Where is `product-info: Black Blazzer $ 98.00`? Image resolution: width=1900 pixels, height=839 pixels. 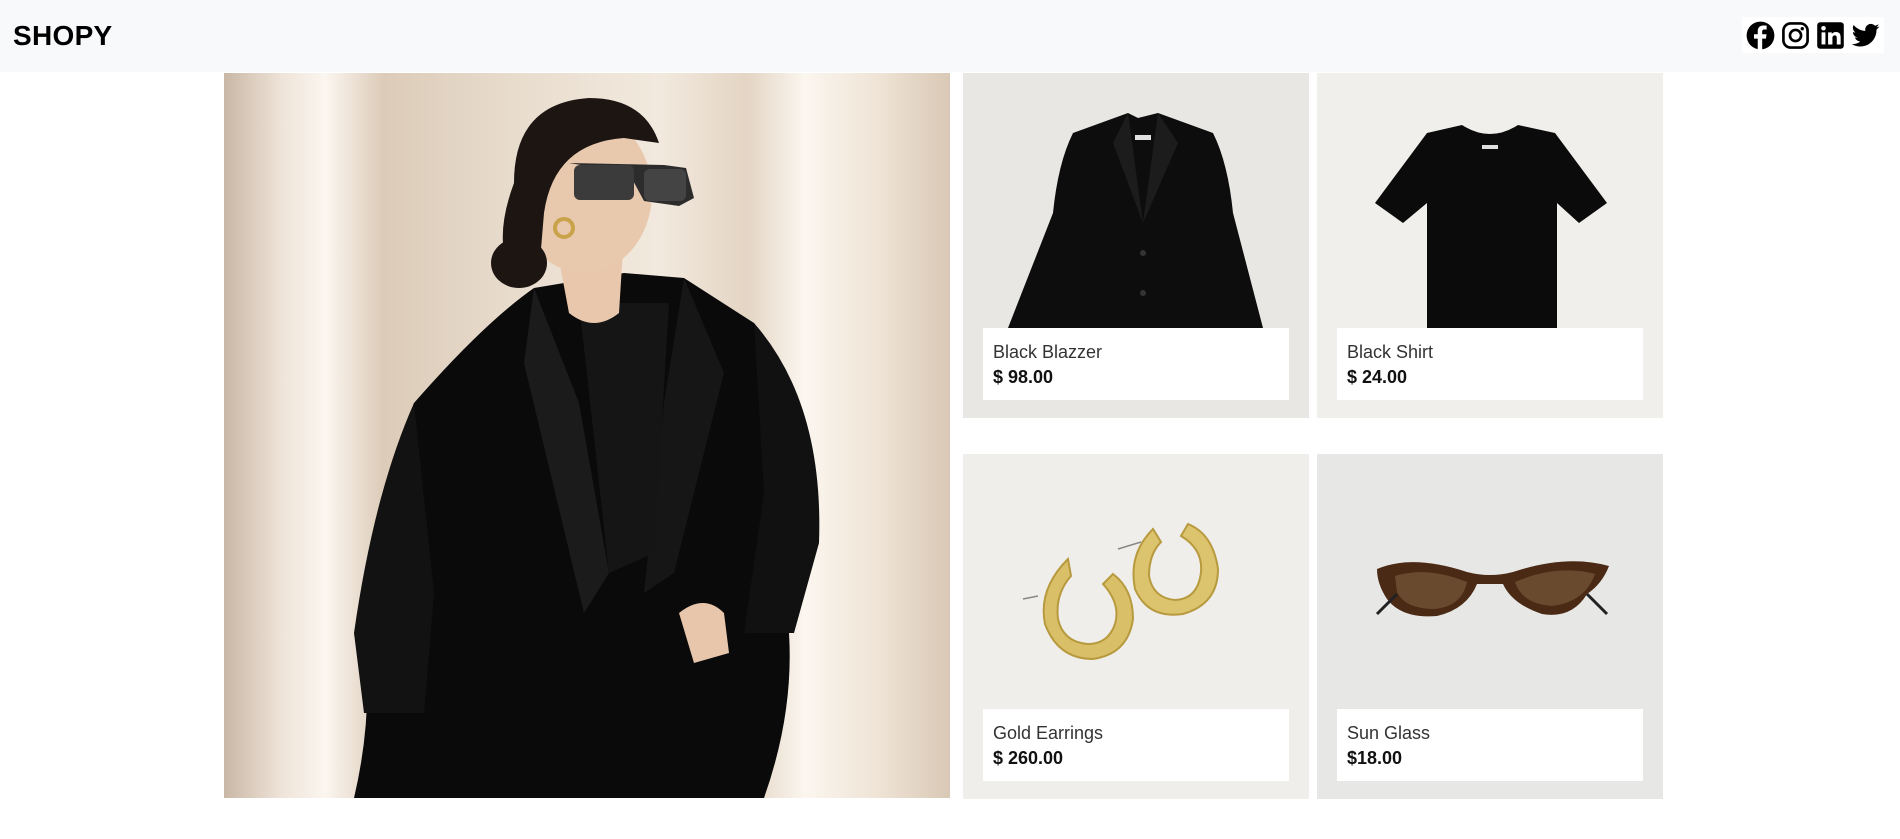
product-info: Black Blazzer $ 98.00 is located at coordinates (1136, 364).